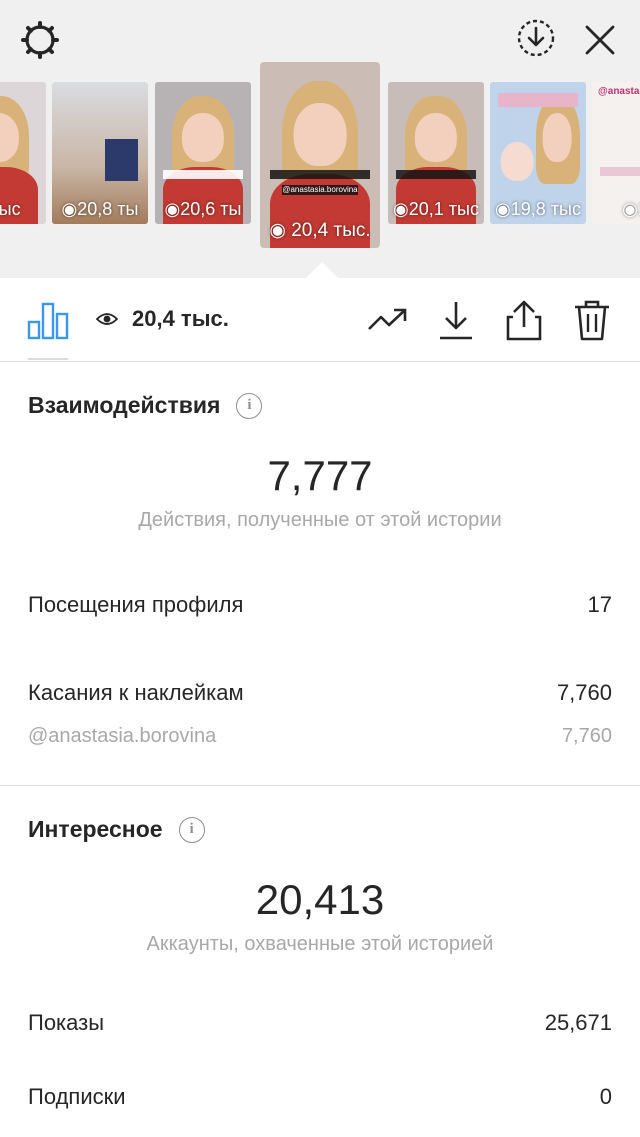 The width and height of the screenshot is (640, 1137). I want to click on views-summary: 20,4 тыс., so click(162, 319).